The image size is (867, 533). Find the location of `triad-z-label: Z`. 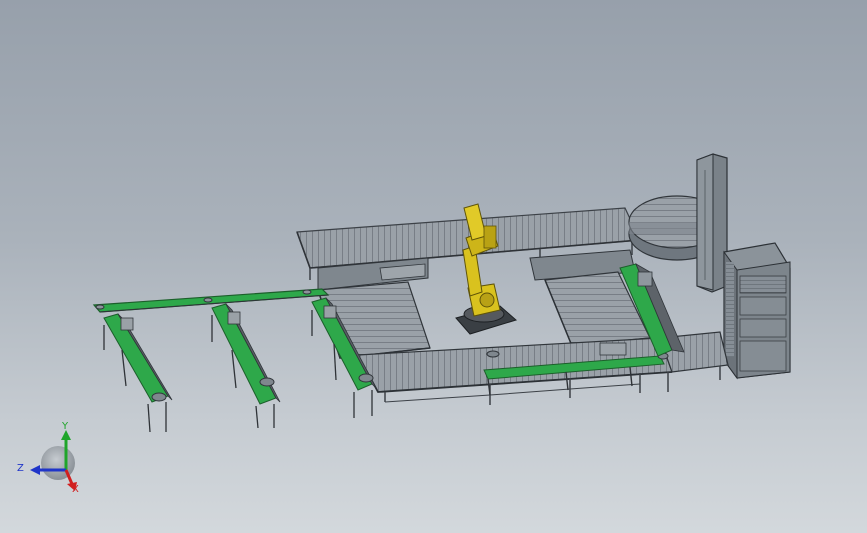

triad-z-label: Z is located at coordinates (20, 468).